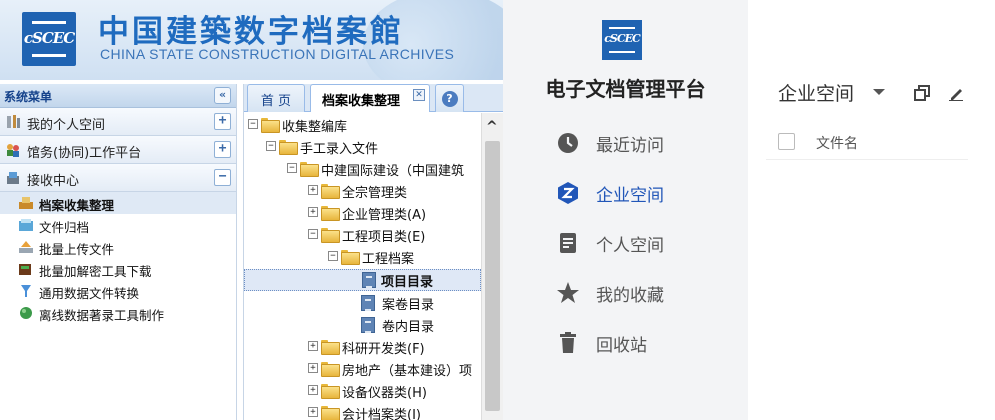 The height and width of the screenshot is (420, 995). I want to click on collapse-toggle: −, so click(222, 177).